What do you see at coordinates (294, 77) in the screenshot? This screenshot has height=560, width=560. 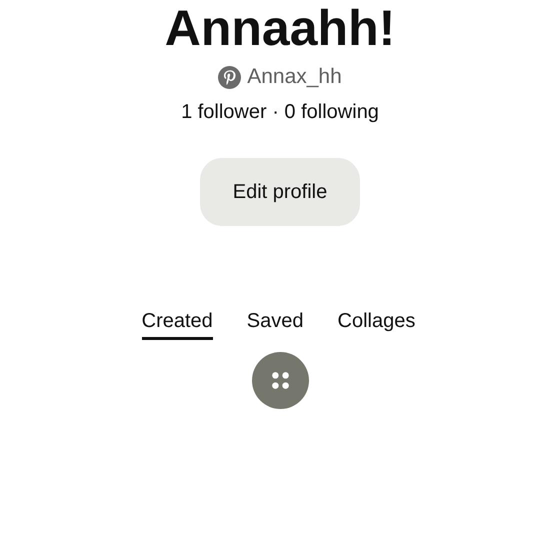 I see `username: Annax_hh` at bounding box center [294, 77].